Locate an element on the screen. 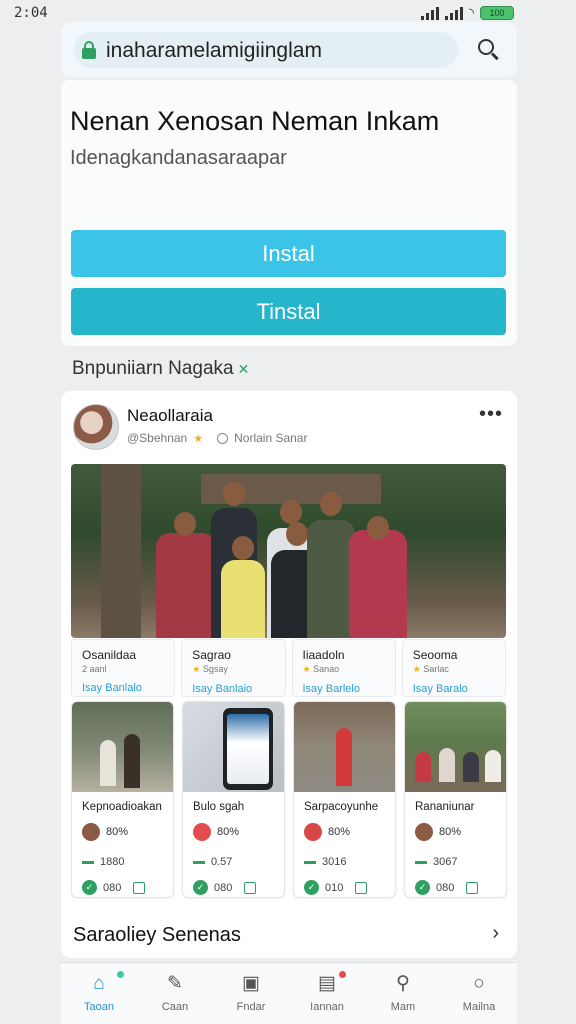 This screenshot has height=1024, width=576. stat-card: Iiaadoln ★ Sanao Isay Barlelo is located at coordinates (343, 668).